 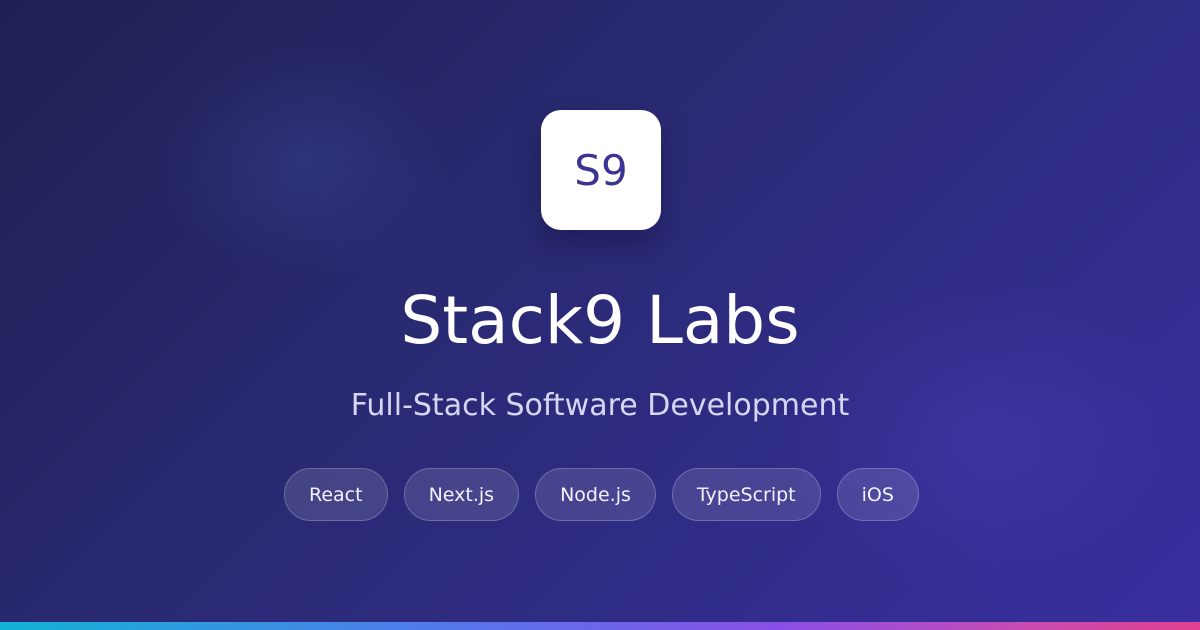 I want to click on page-title: Stack9 Labs, so click(x=600, y=320).